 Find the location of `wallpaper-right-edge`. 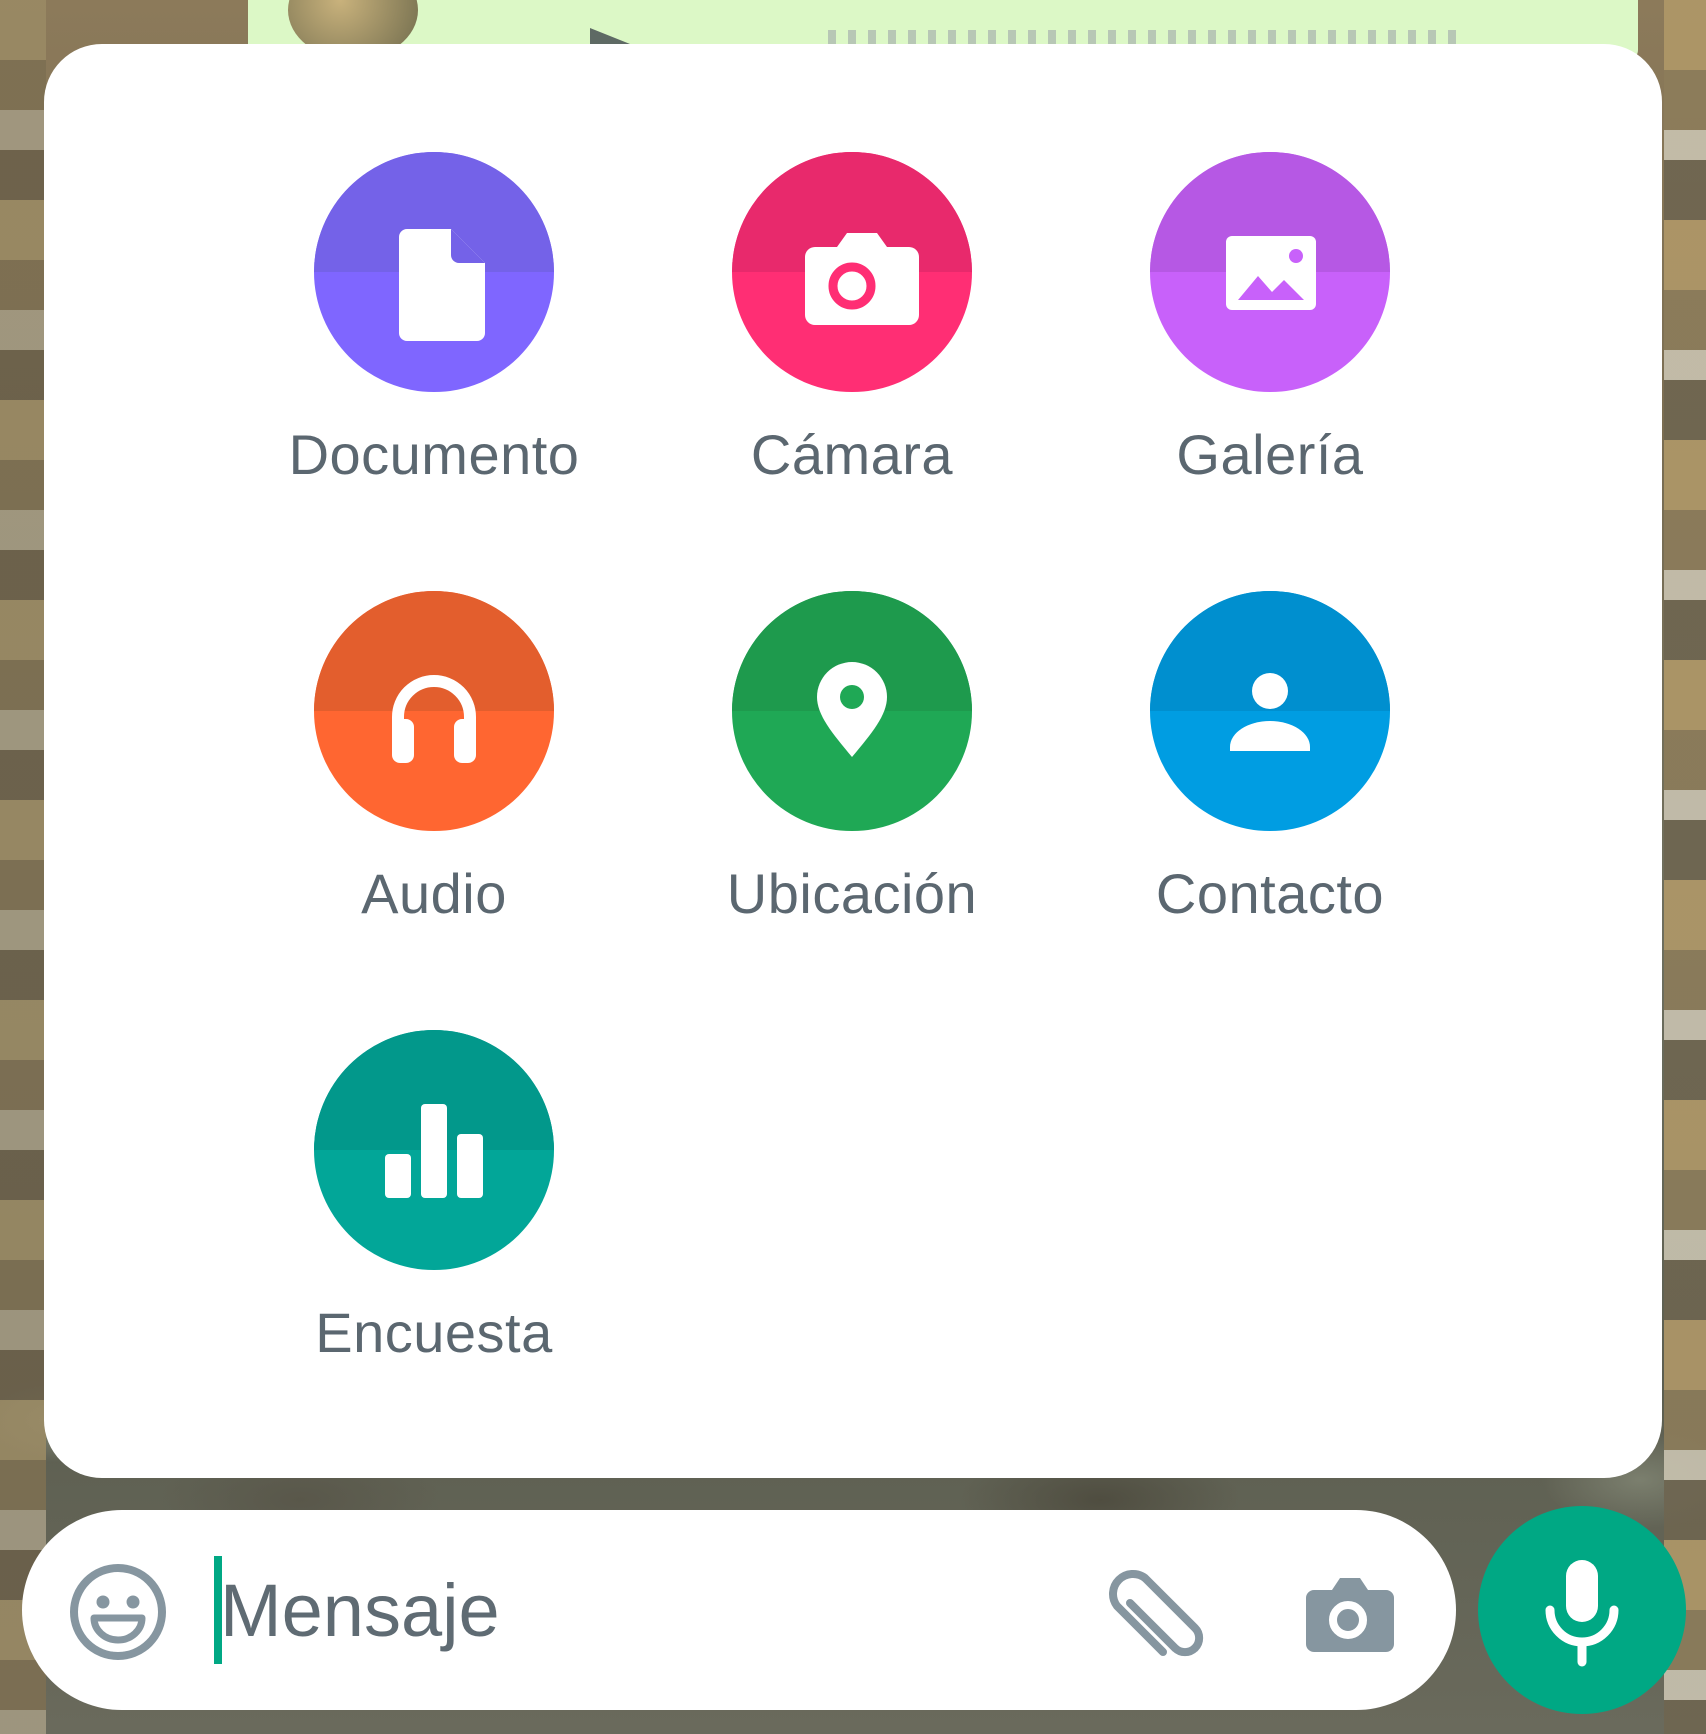

wallpaper-right-edge is located at coordinates (1685, 867).